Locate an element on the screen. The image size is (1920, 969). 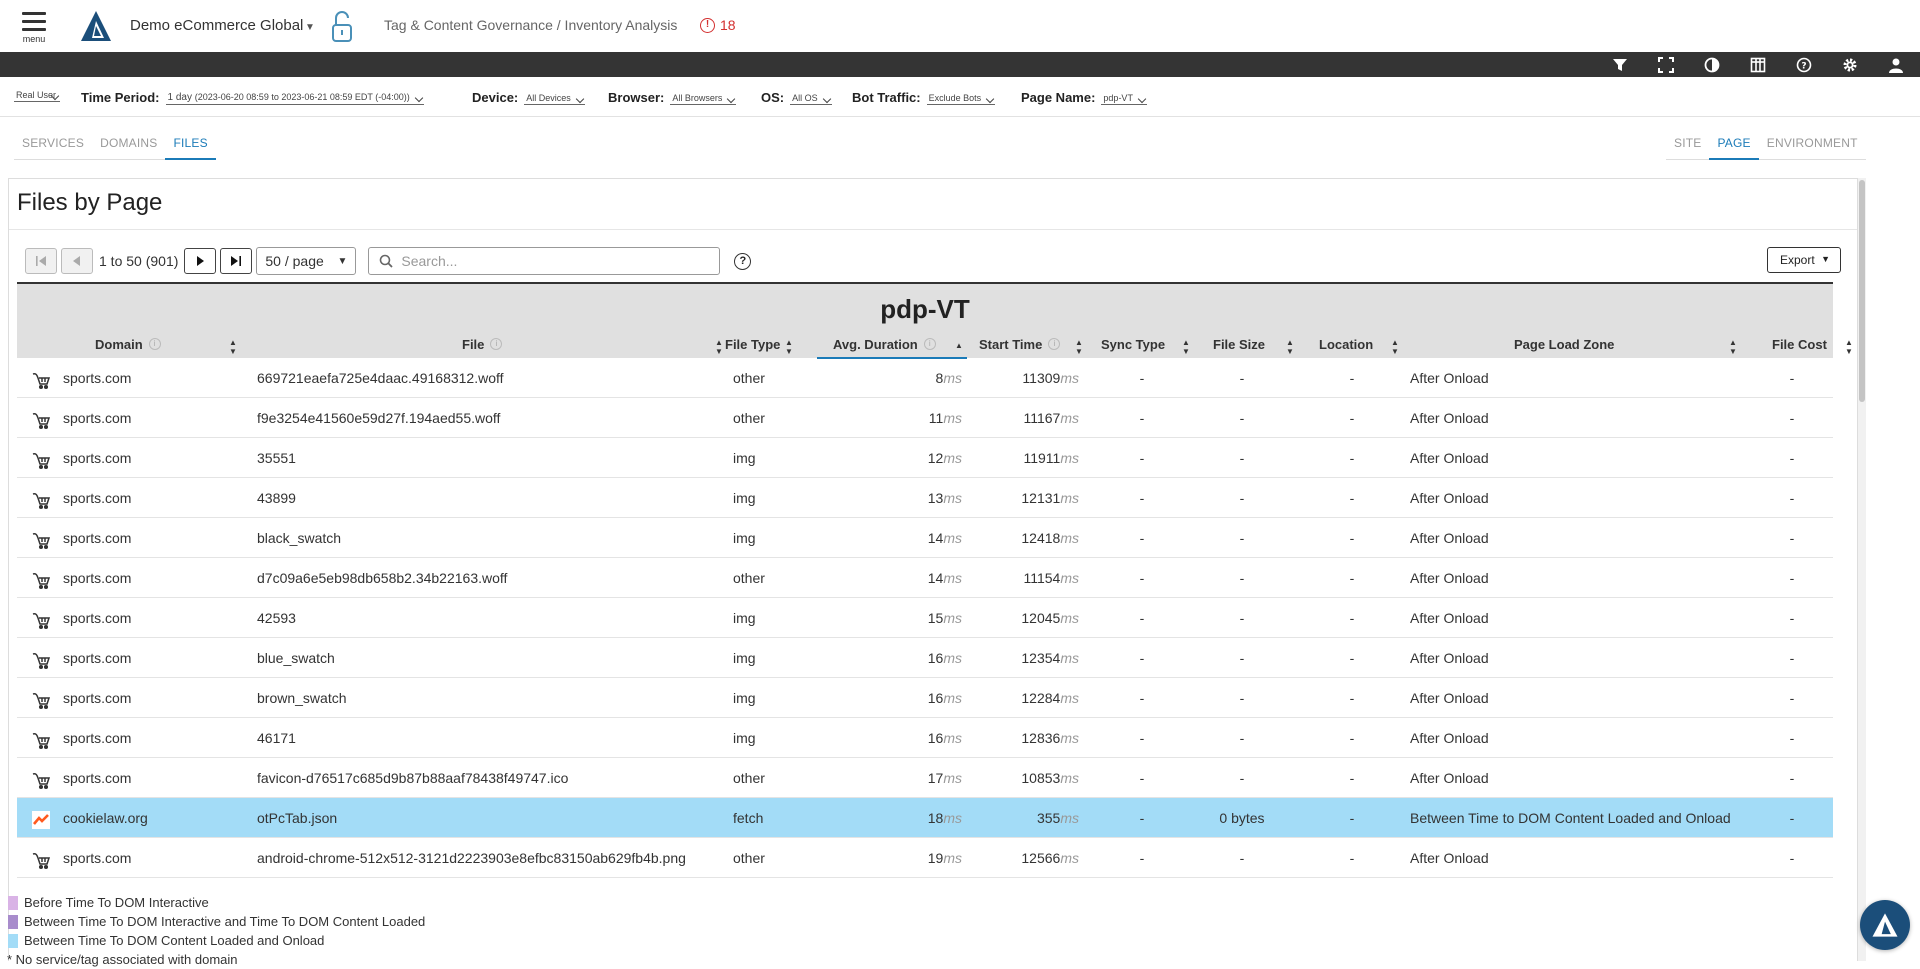
col-page-load-zone: Page Load Zone ▲ ▼ is located at coordinates (1629, 344).